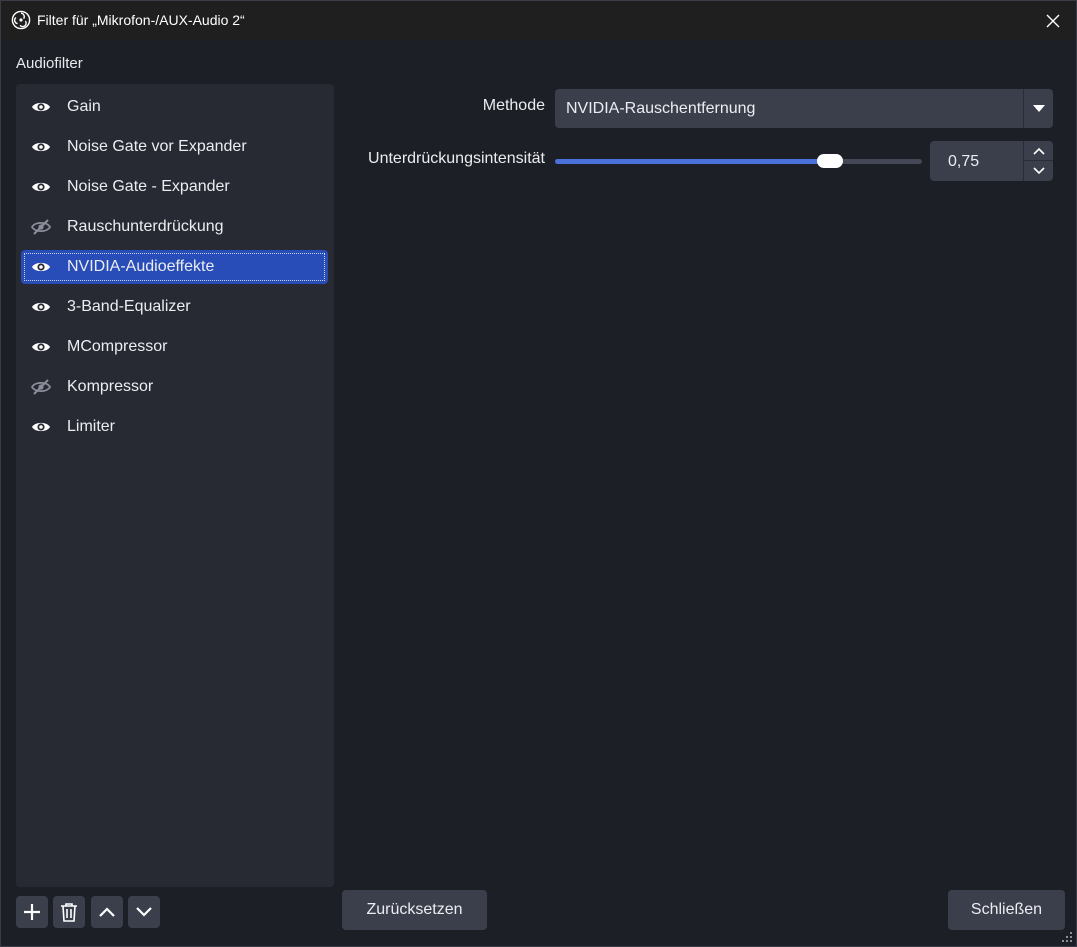 The image size is (1077, 947). Describe the element at coordinates (91, 426) in the screenshot. I see `filter-item-label: Limiter` at that location.